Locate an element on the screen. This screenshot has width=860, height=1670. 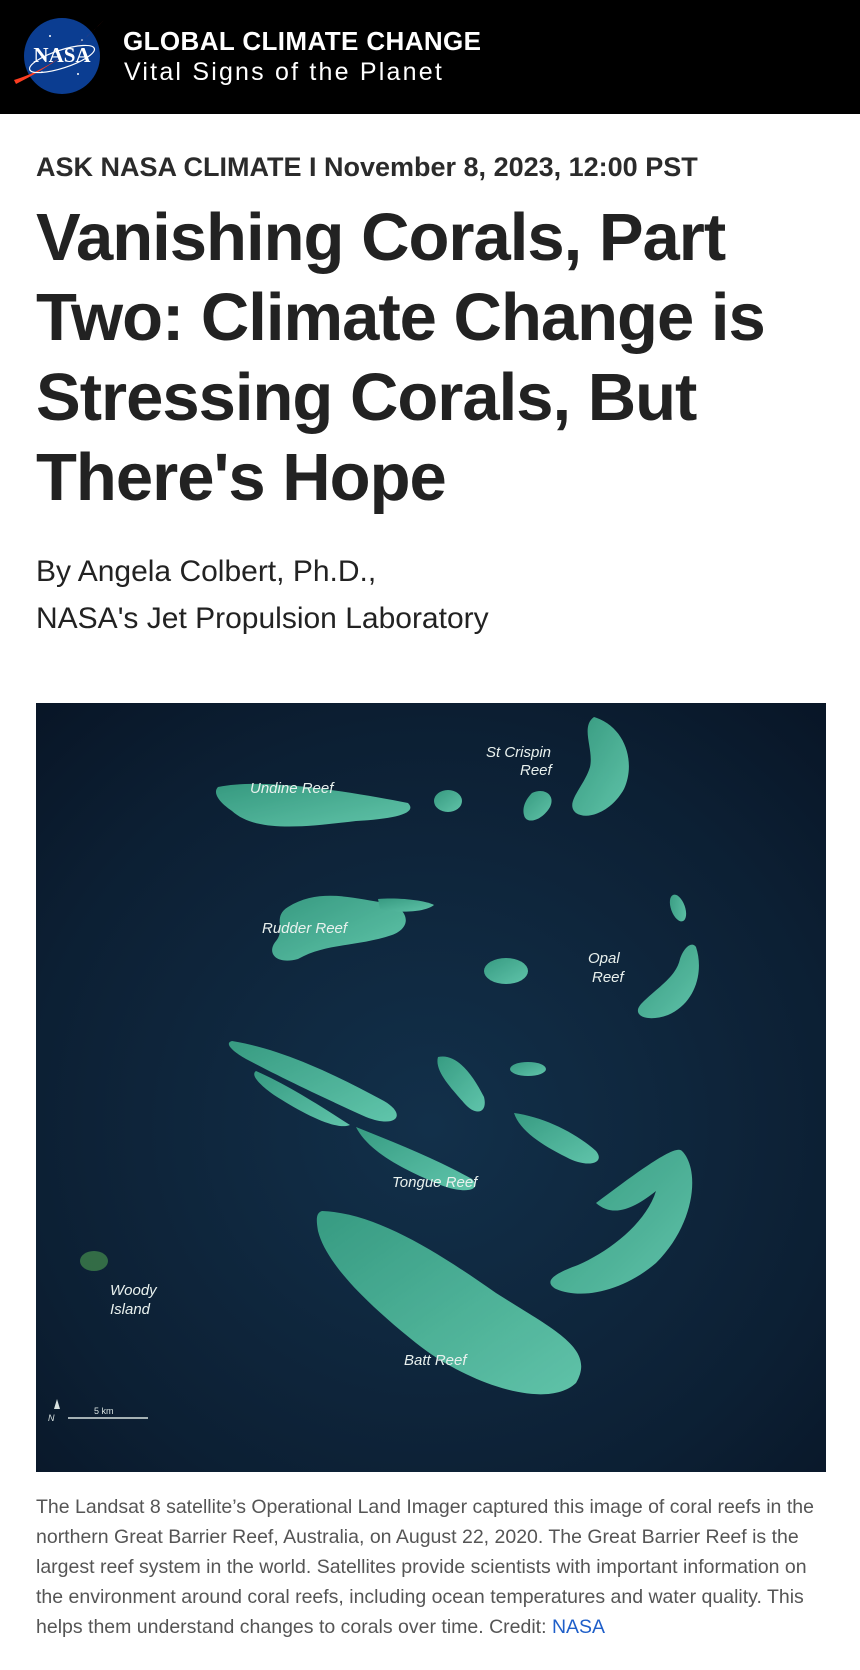
label-opal-2: Reef is located at coordinates (609, 977).